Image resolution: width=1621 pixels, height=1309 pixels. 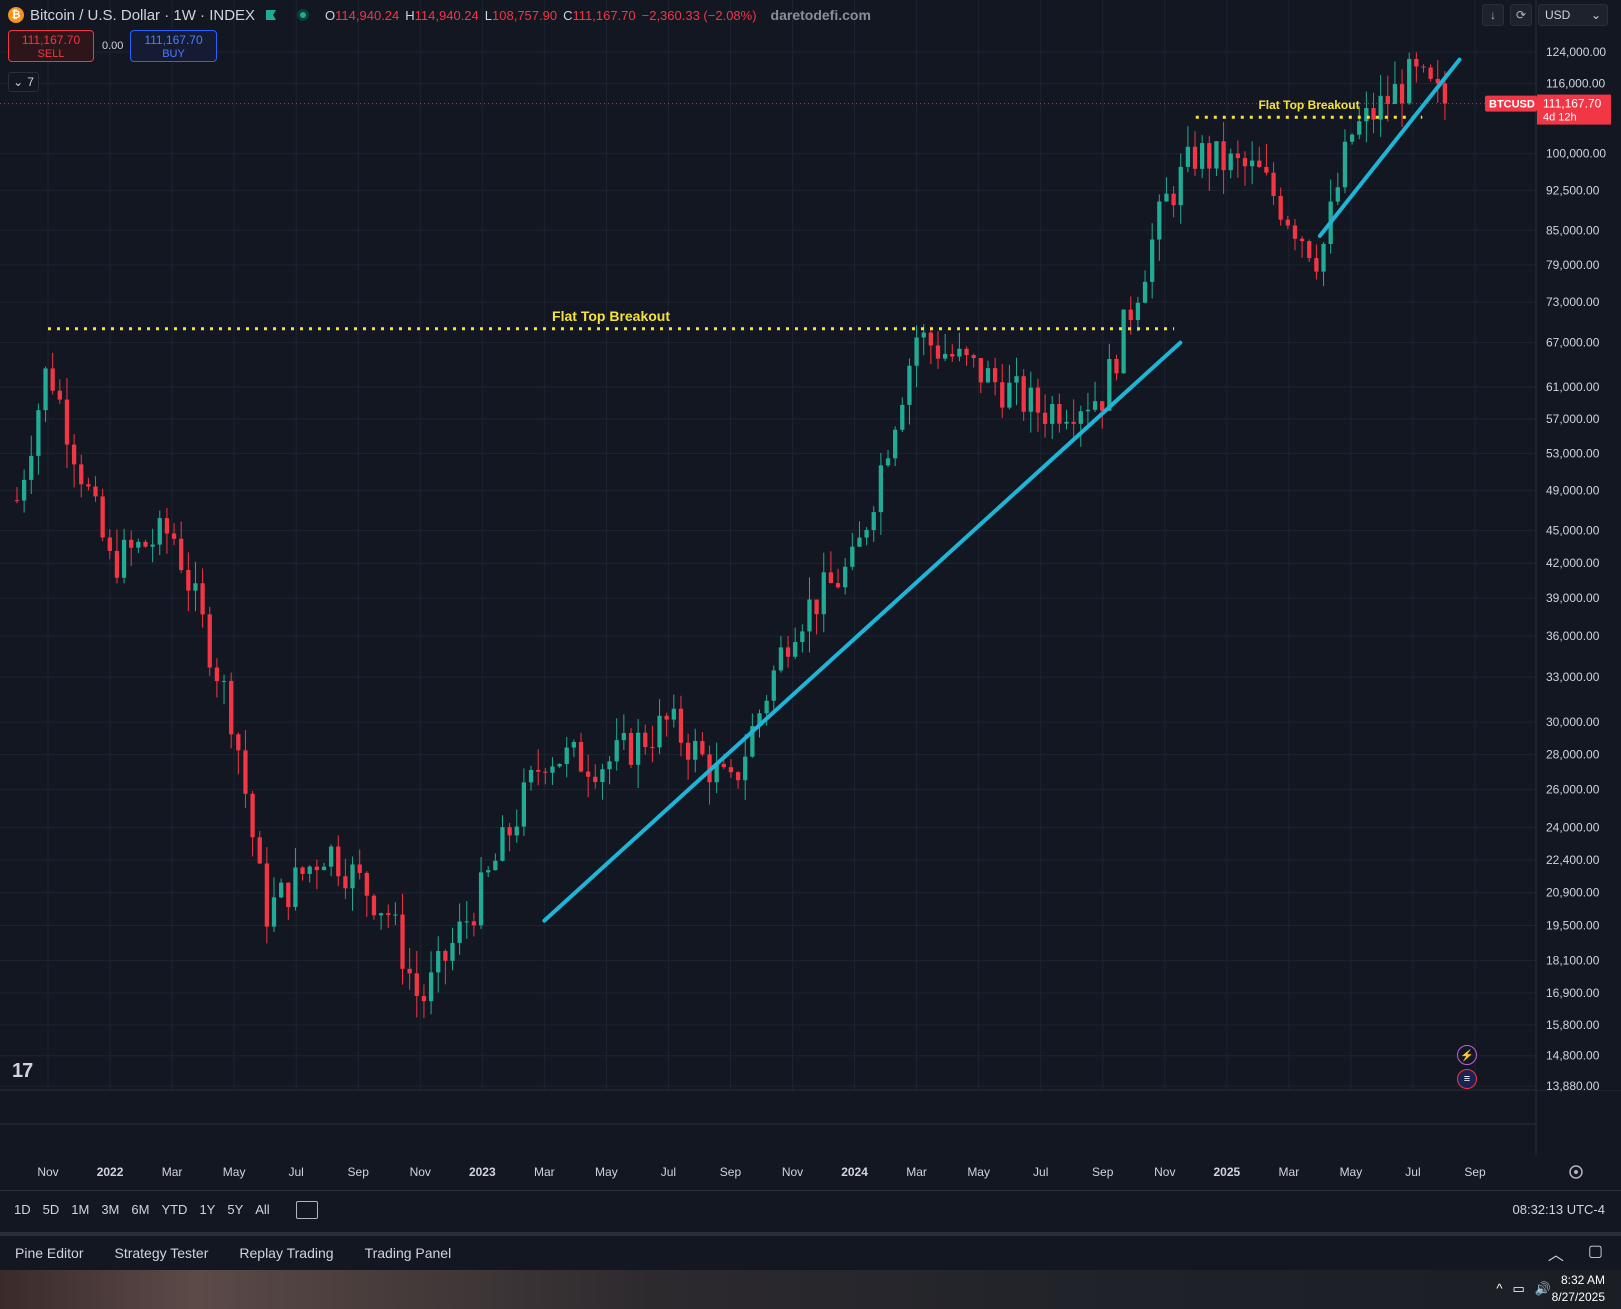 I want to click on time-tick-label: 2025, so click(x=1226, y=1172).